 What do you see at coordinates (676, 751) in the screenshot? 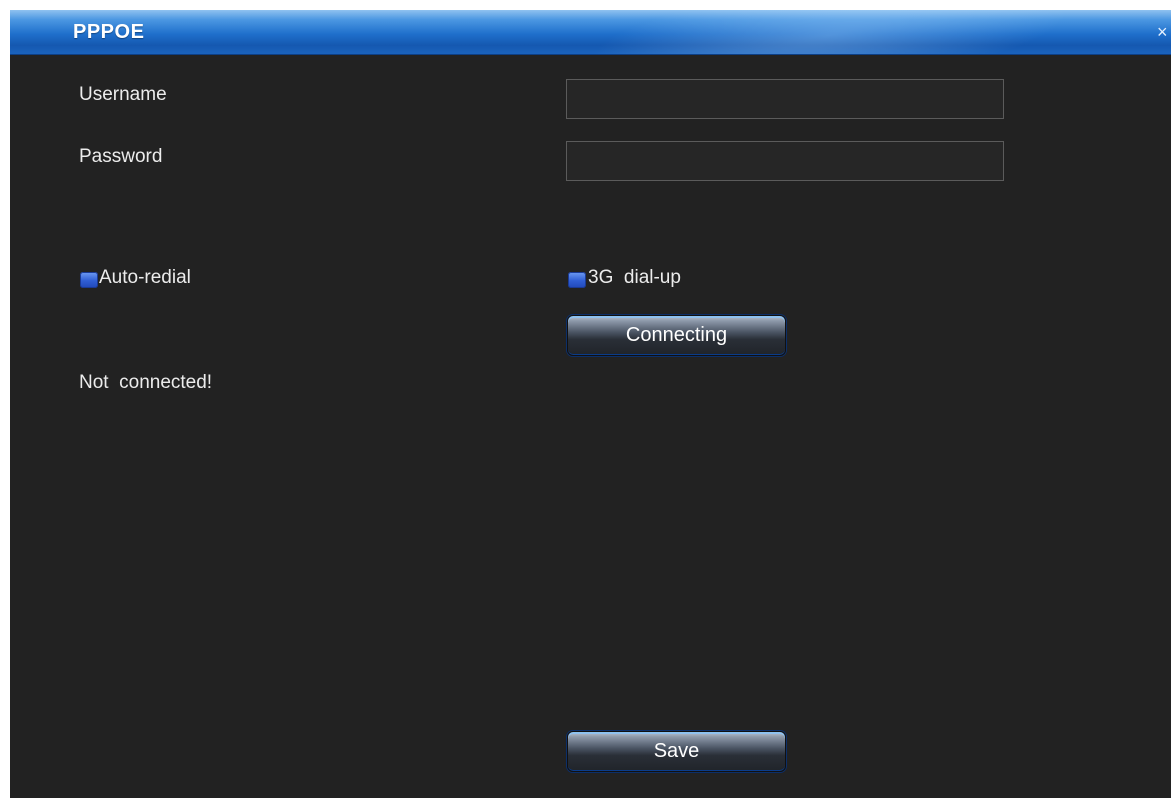
I see `save-button: Save` at bounding box center [676, 751].